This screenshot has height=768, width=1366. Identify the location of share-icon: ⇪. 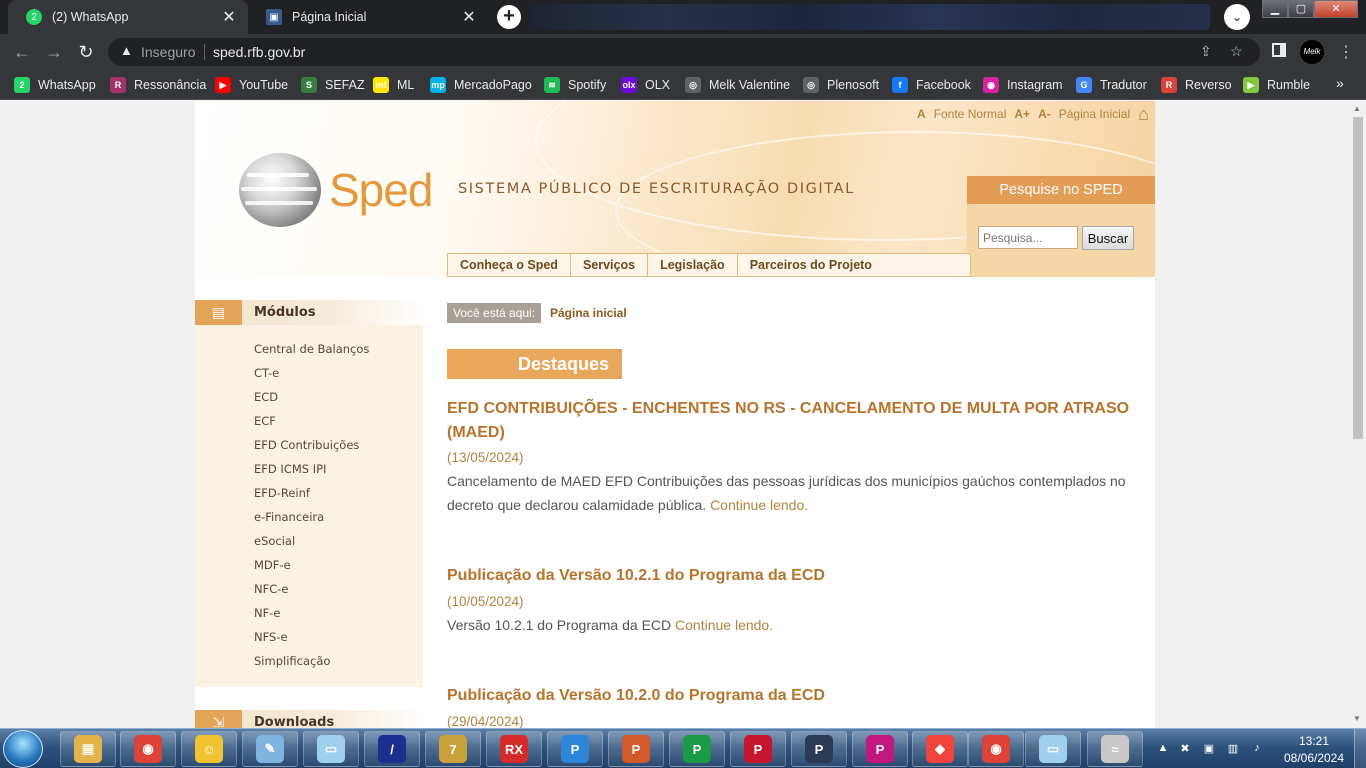
(1206, 51).